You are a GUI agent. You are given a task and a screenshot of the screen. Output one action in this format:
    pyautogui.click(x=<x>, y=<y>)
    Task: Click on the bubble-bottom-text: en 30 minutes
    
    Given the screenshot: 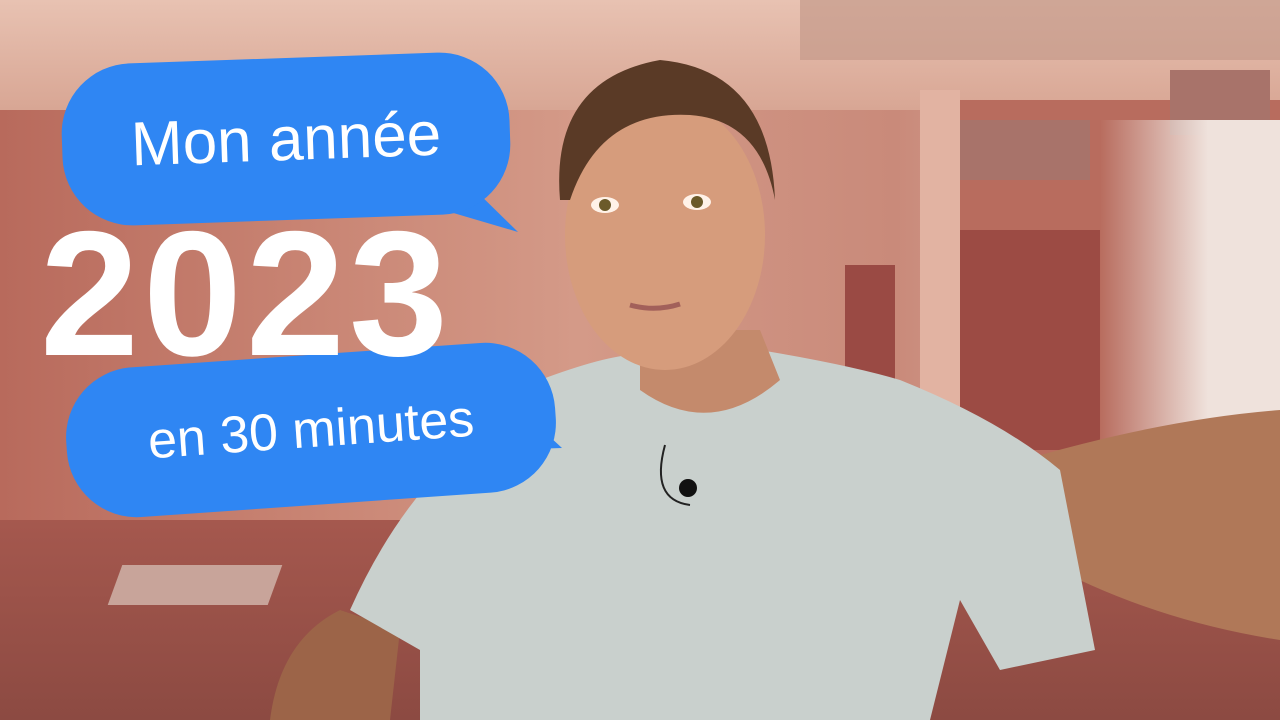 What is the action you would take?
    pyautogui.click(x=311, y=430)
    